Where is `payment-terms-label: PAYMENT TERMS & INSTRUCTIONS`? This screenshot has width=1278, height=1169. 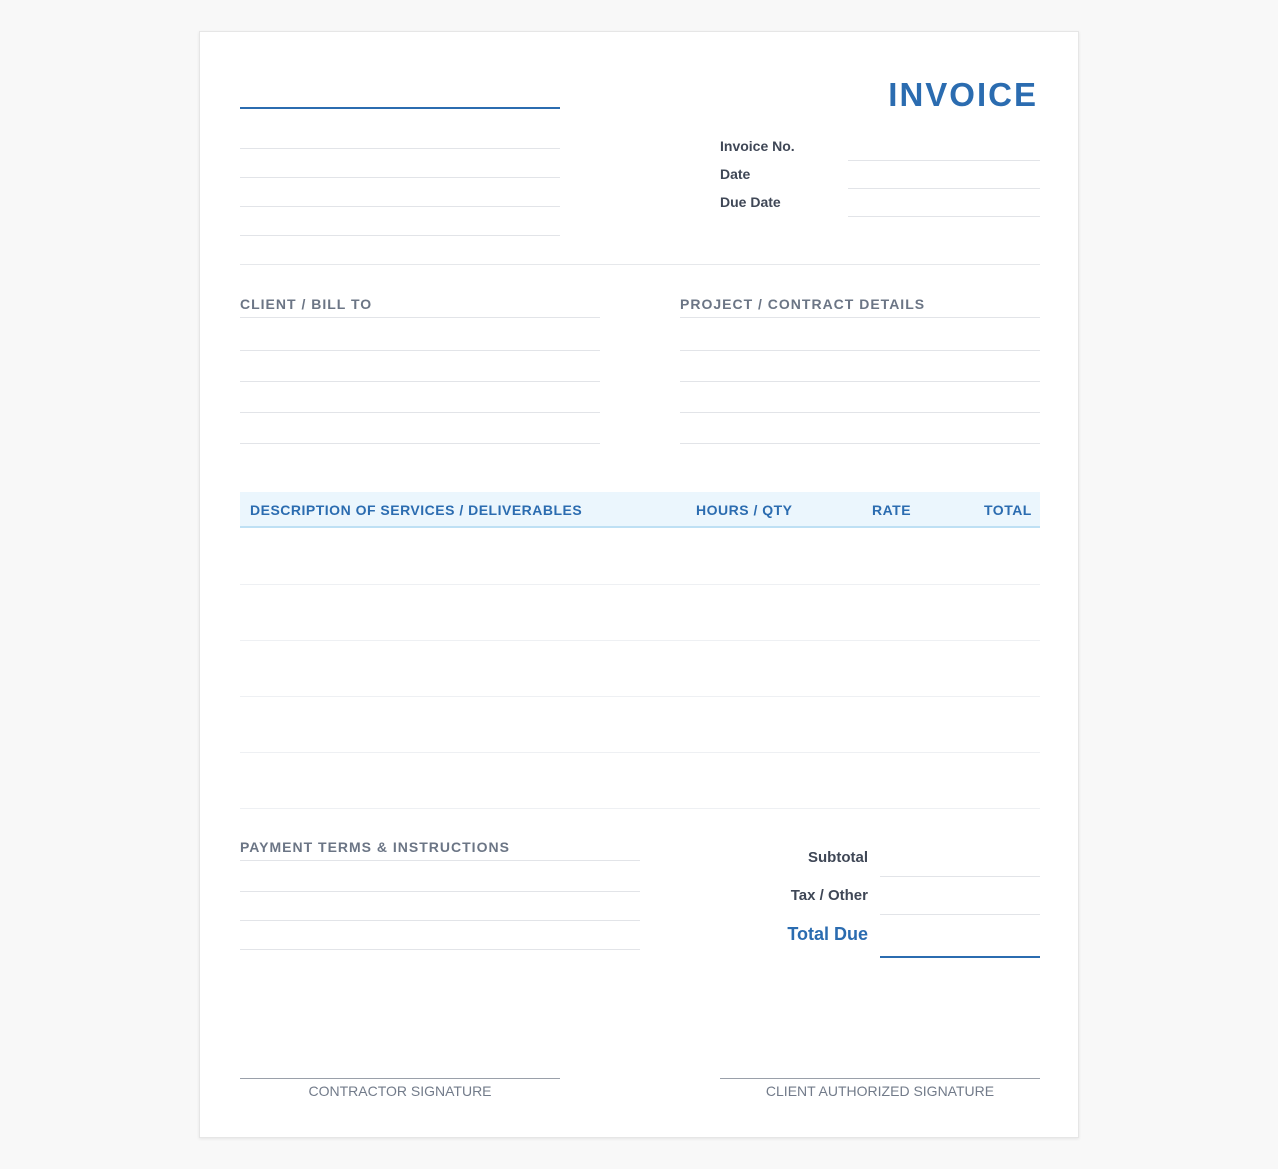 payment-terms-label: PAYMENT TERMS & INSTRUCTIONS is located at coordinates (375, 847).